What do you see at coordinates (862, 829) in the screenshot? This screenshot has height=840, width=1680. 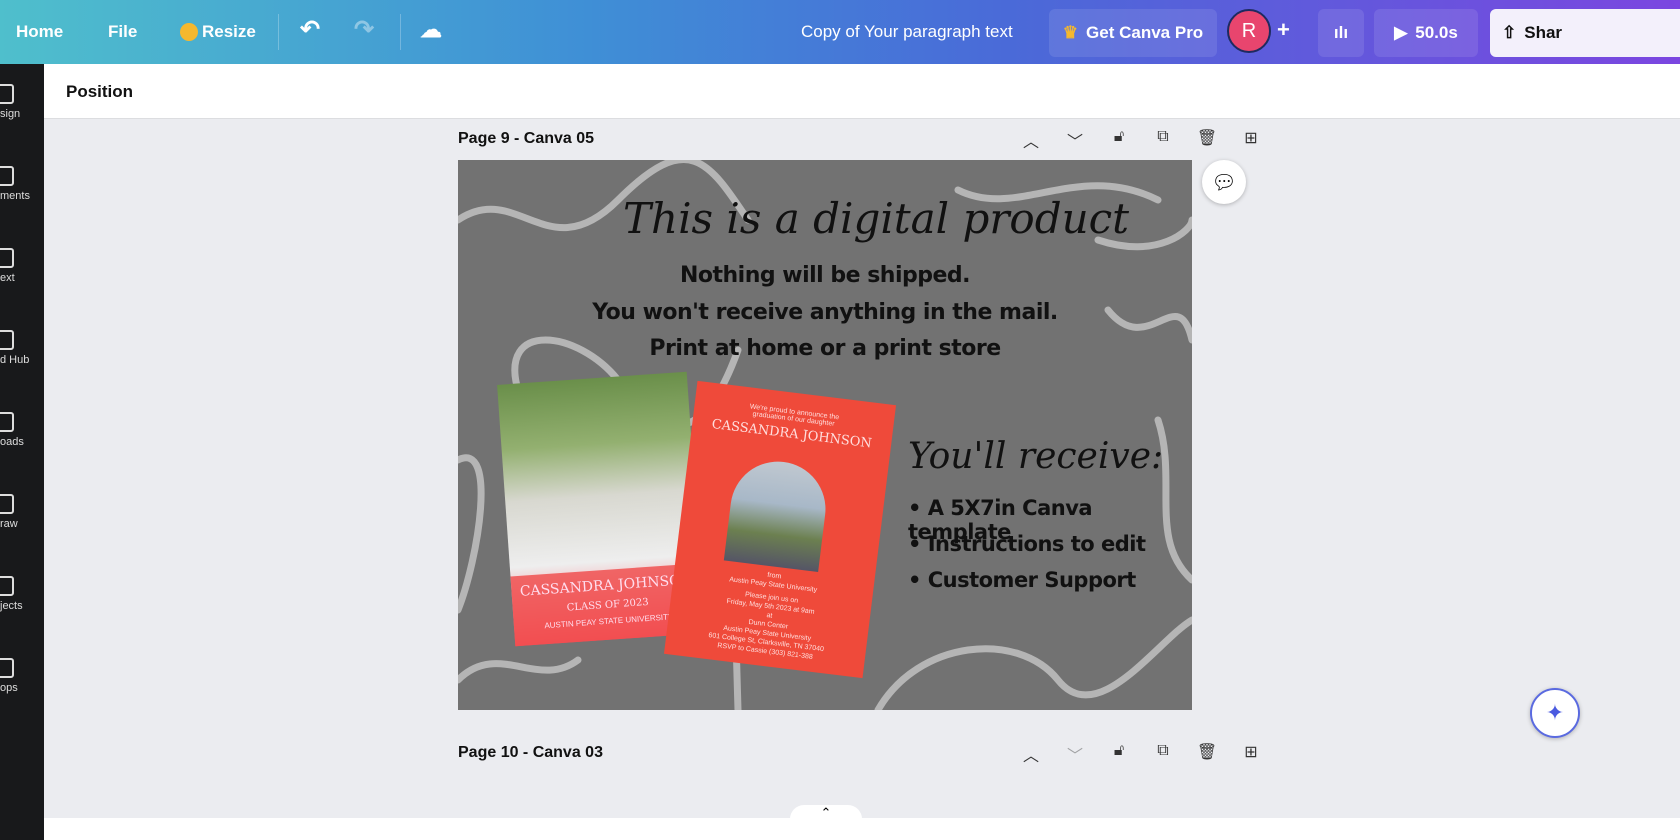 I see `bottom-bar` at bounding box center [862, 829].